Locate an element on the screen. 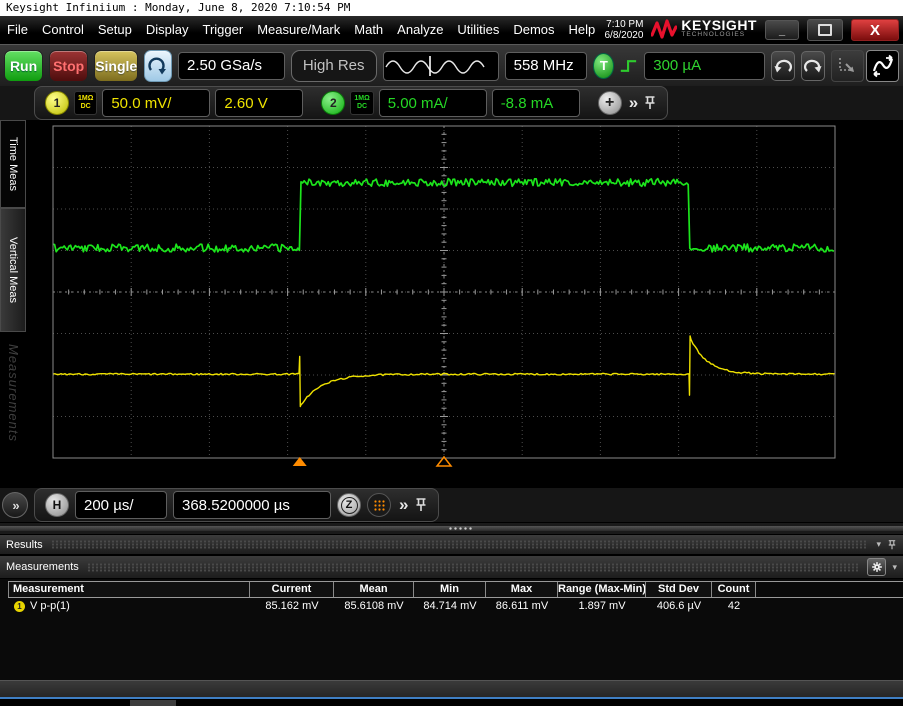 The image size is (903, 706). measurement-mean: 85.6108 mV is located at coordinates (374, 606).